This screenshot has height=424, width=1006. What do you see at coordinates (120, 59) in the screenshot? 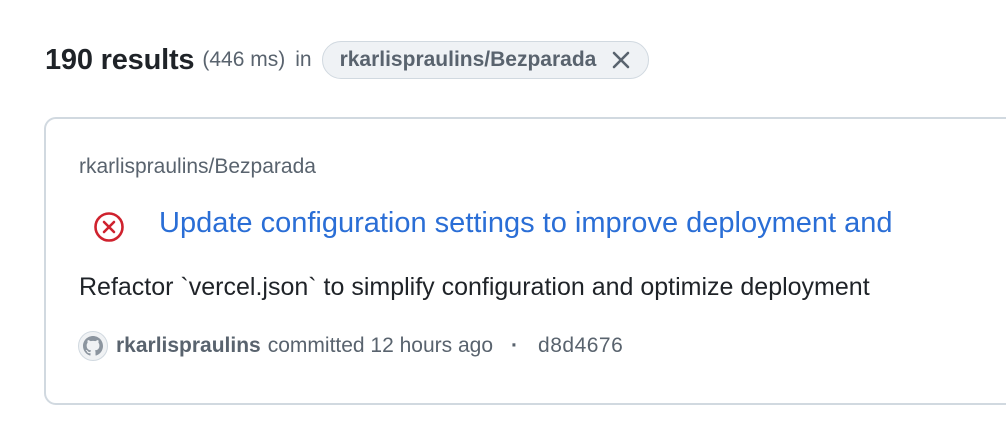
I see `results-count: 190 results` at bounding box center [120, 59].